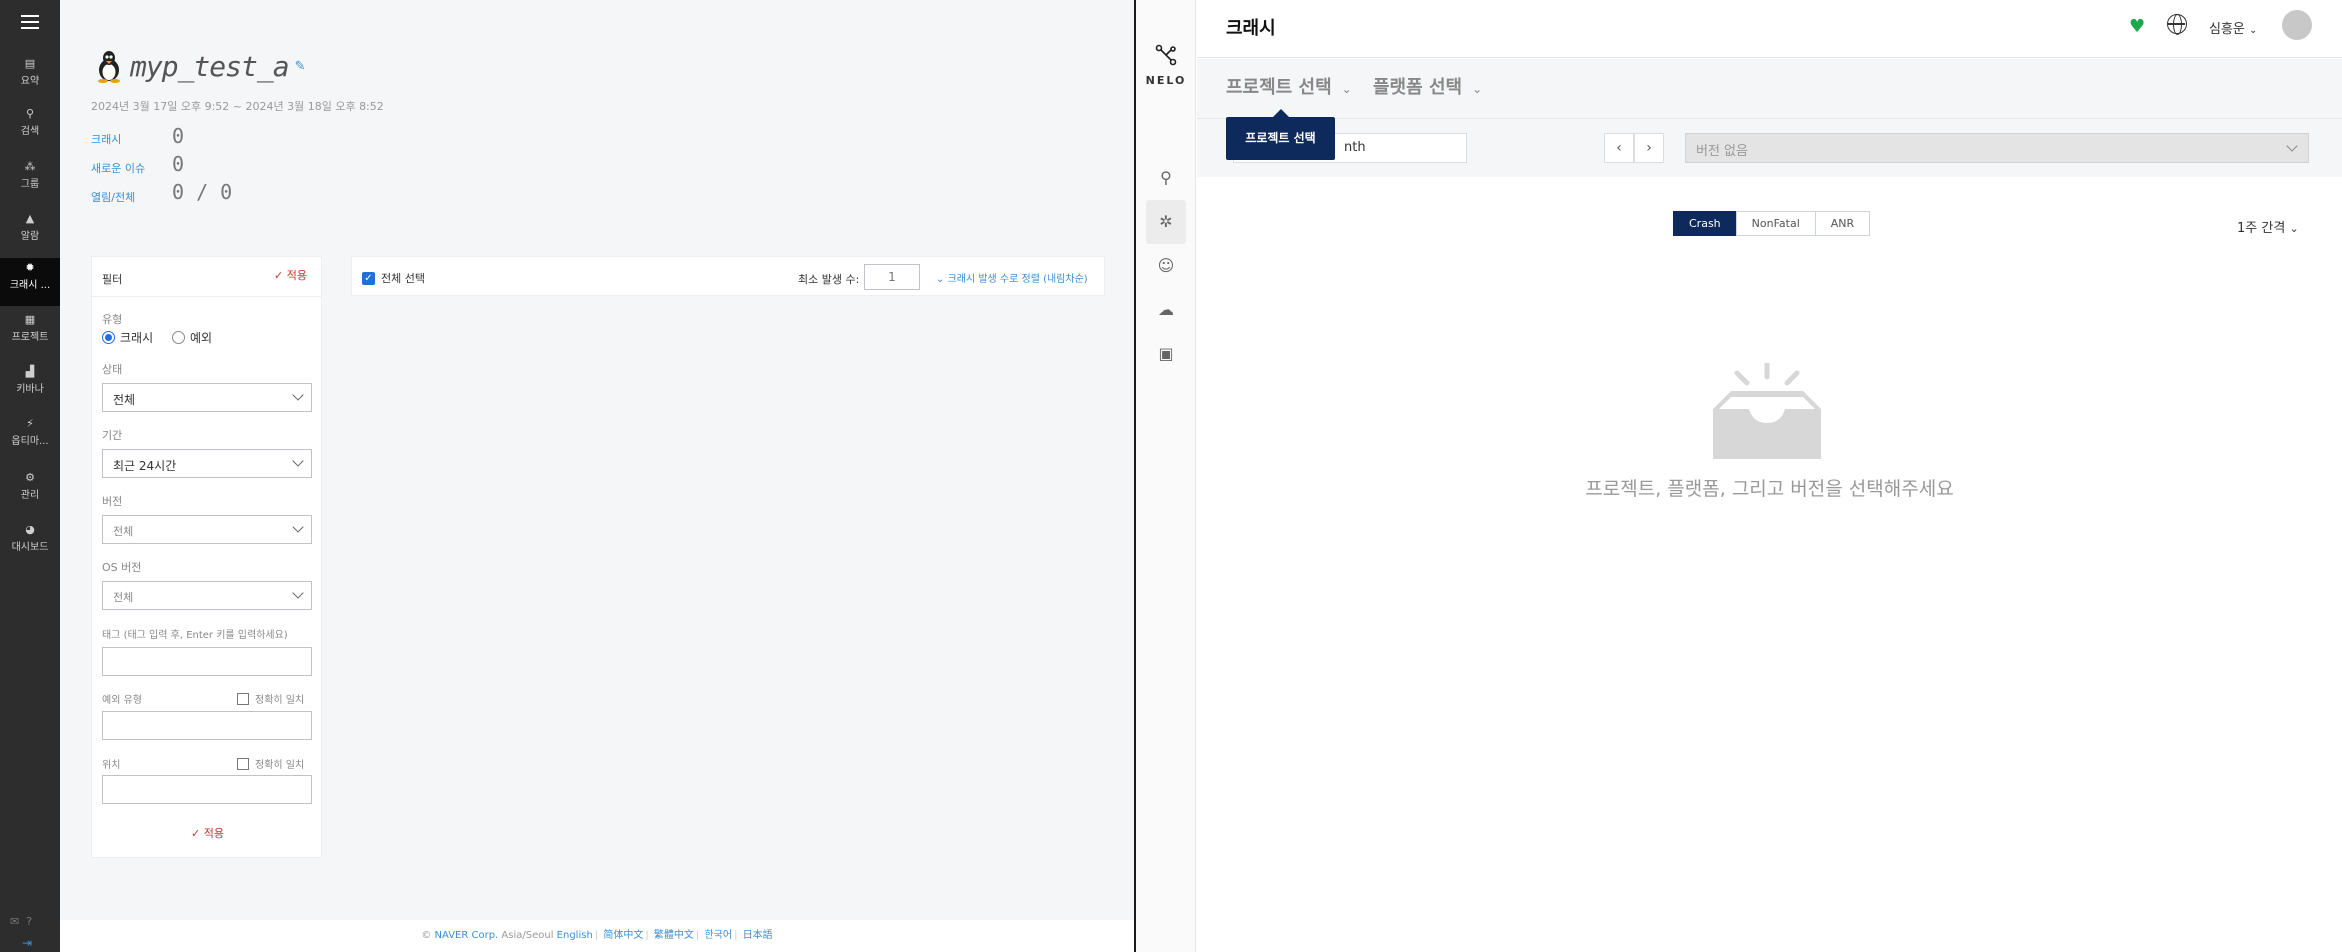  What do you see at coordinates (575, 935) in the screenshot?
I see `lang-english: English` at bounding box center [575, 935].